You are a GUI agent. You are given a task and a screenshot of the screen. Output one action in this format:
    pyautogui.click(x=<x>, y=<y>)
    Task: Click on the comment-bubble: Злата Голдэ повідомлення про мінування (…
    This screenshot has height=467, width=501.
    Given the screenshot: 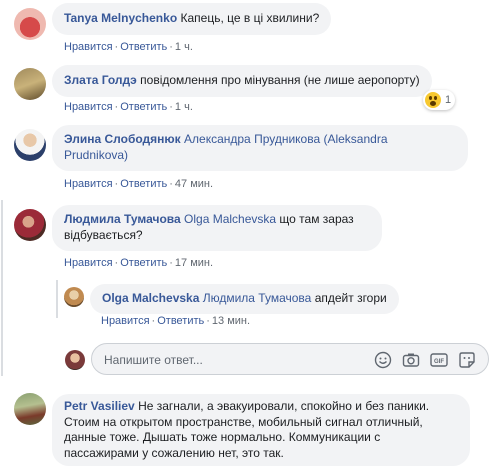 What is the action you would take?
    pyautogui.click(x=242, y=81)
    